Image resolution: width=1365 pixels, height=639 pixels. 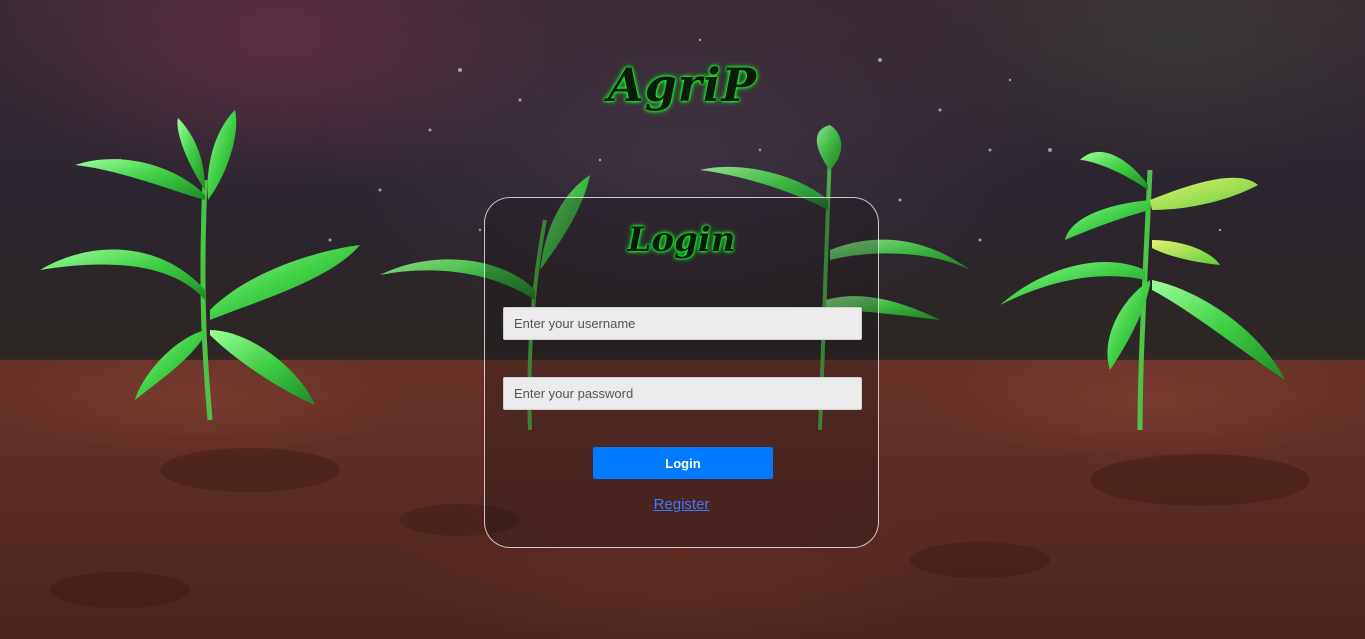 What do you see at coordinates (682, 393) in the screenshot?
I see `password-input` at bounding box center [682, 393].